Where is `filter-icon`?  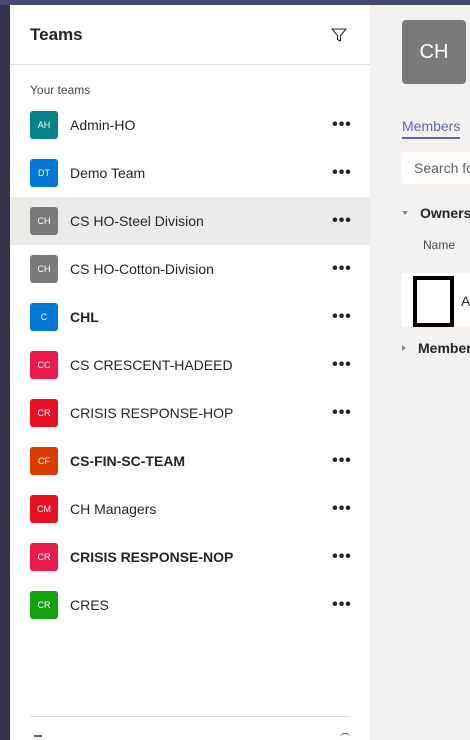
filter-icon is located at coordinates (339, 35).